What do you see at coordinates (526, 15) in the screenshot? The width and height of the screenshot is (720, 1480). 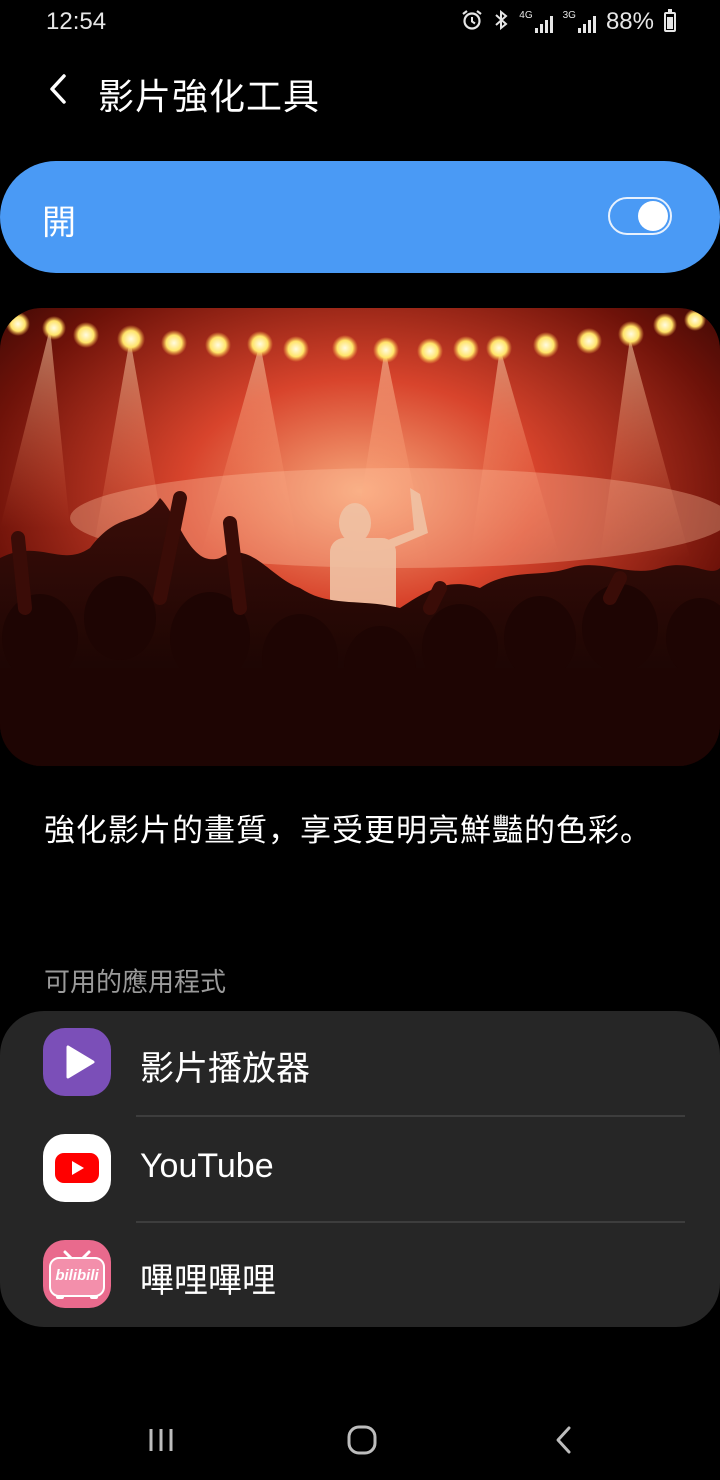 I see `network-label-1: 4G` at bounding box center [526, 15].